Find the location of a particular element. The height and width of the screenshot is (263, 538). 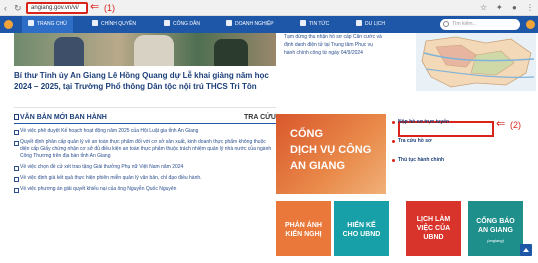

tile-label: AN GIANG is located at coordinates (495, 230).